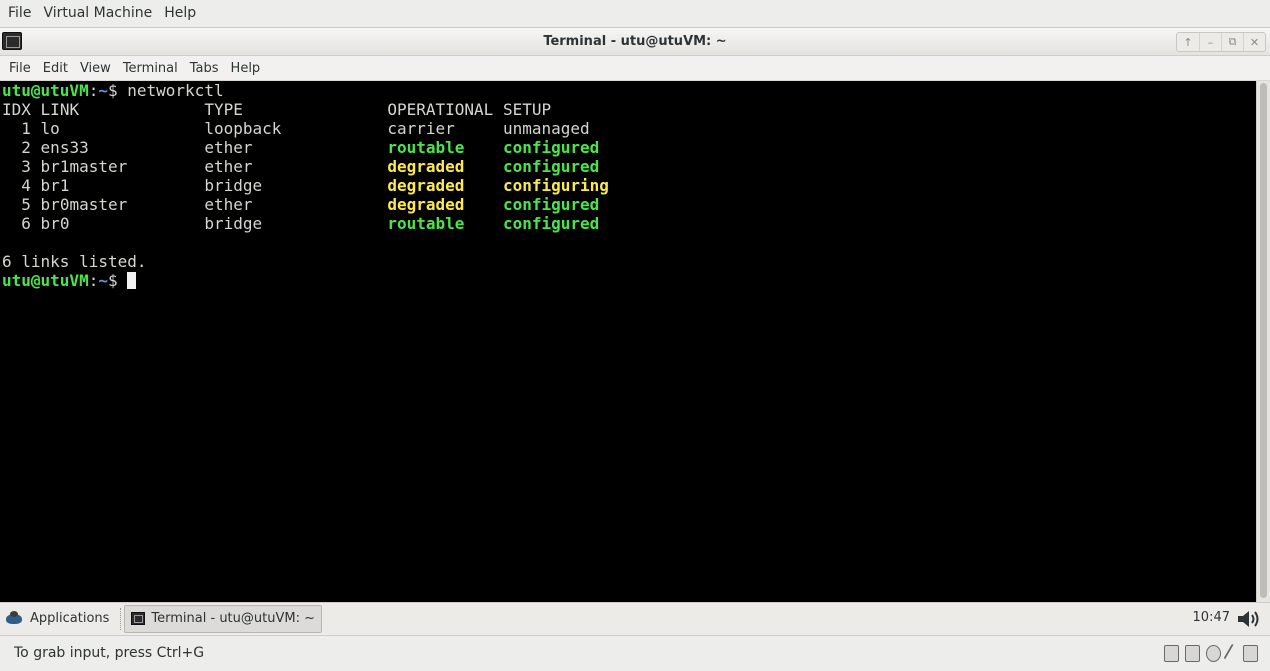  Describe the element at coordinates (180, 13) in the screenshot. I see `host-menu-help: Help` at that location.